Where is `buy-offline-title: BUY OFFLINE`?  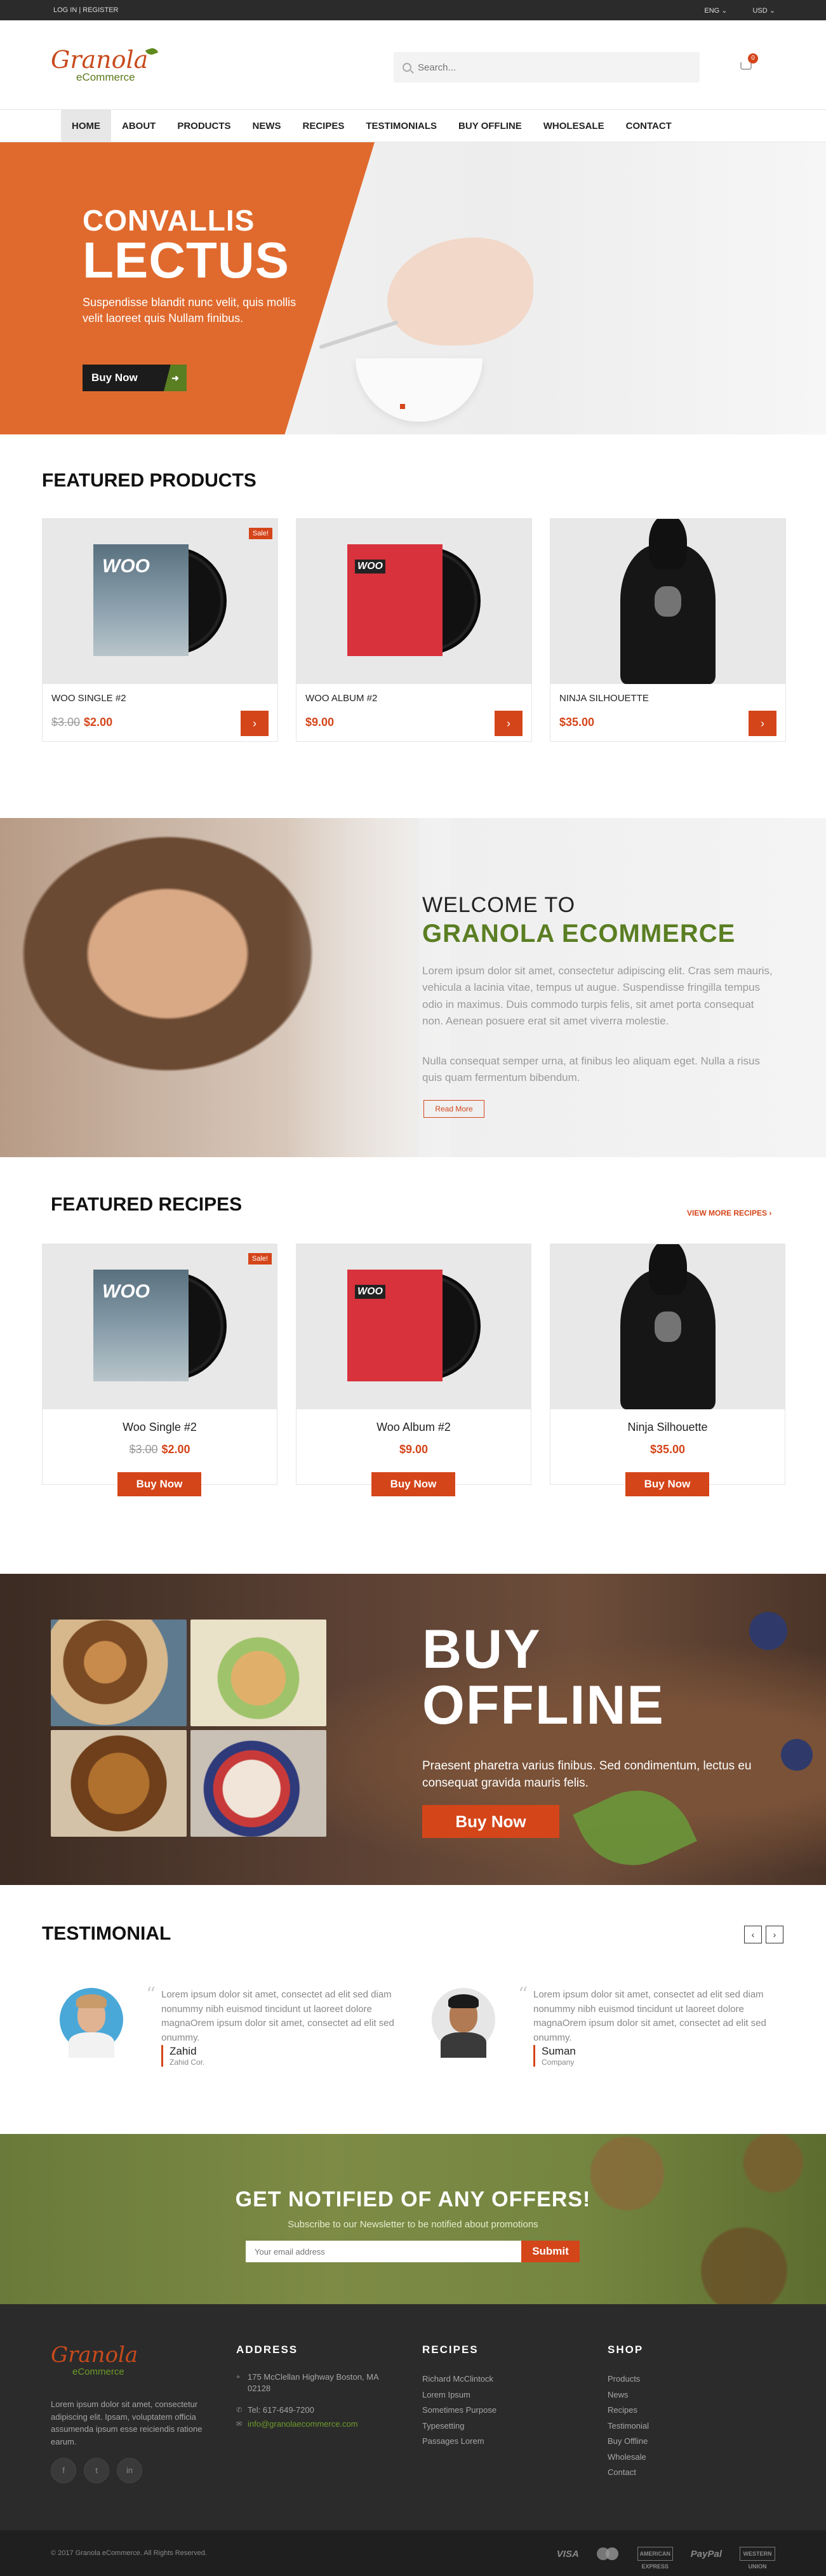
buy-offline-title: BUY OFFLINE is located at coordinates (543, 1676).